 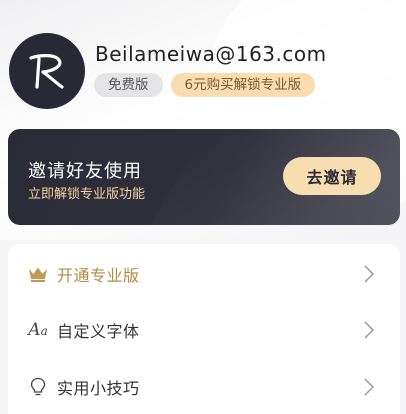 What do you see at coordinates (204, 386) in the screenshot?
I see `menu-item-tips: 实用小技巧` at bounding box center [204, 386].